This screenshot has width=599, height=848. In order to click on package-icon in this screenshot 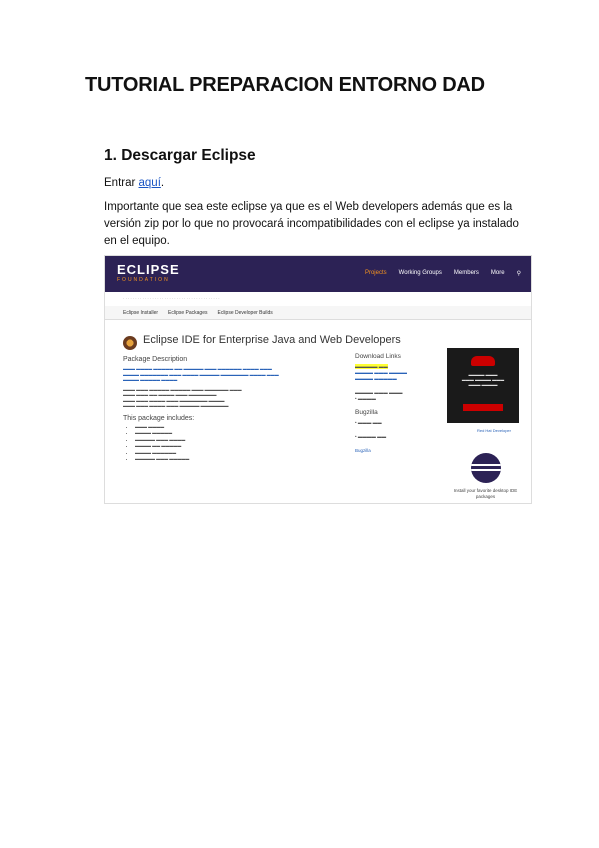, I will do `click(130, 343)`.